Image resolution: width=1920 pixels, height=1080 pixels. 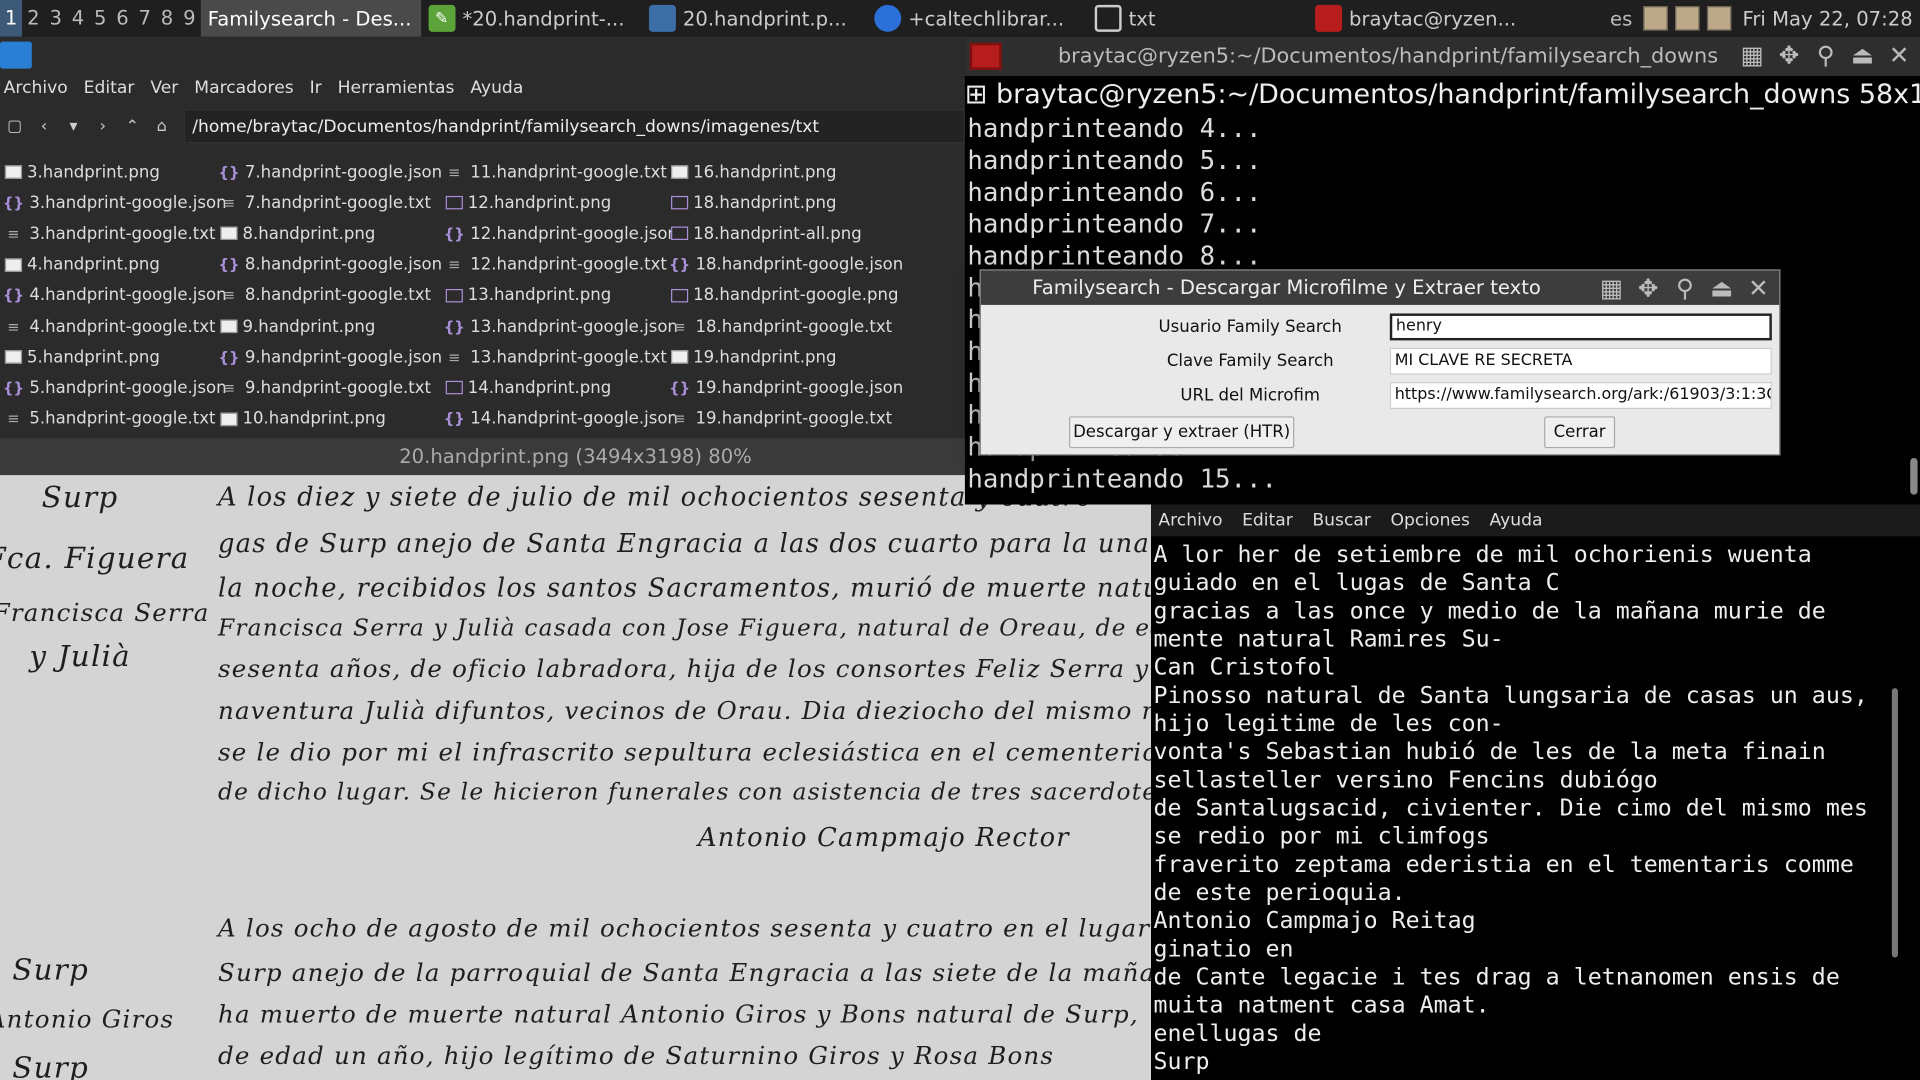 What do you see at coordinates (114, 326) in the screenshot?
I see `file-item: ≡ 4.handprint-google.txt` at bounding box center [114, 326].